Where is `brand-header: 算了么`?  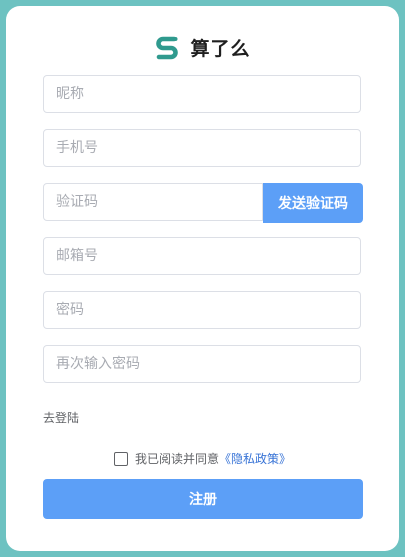
brand-header: 算了么 is located at coordinates (202, 47).